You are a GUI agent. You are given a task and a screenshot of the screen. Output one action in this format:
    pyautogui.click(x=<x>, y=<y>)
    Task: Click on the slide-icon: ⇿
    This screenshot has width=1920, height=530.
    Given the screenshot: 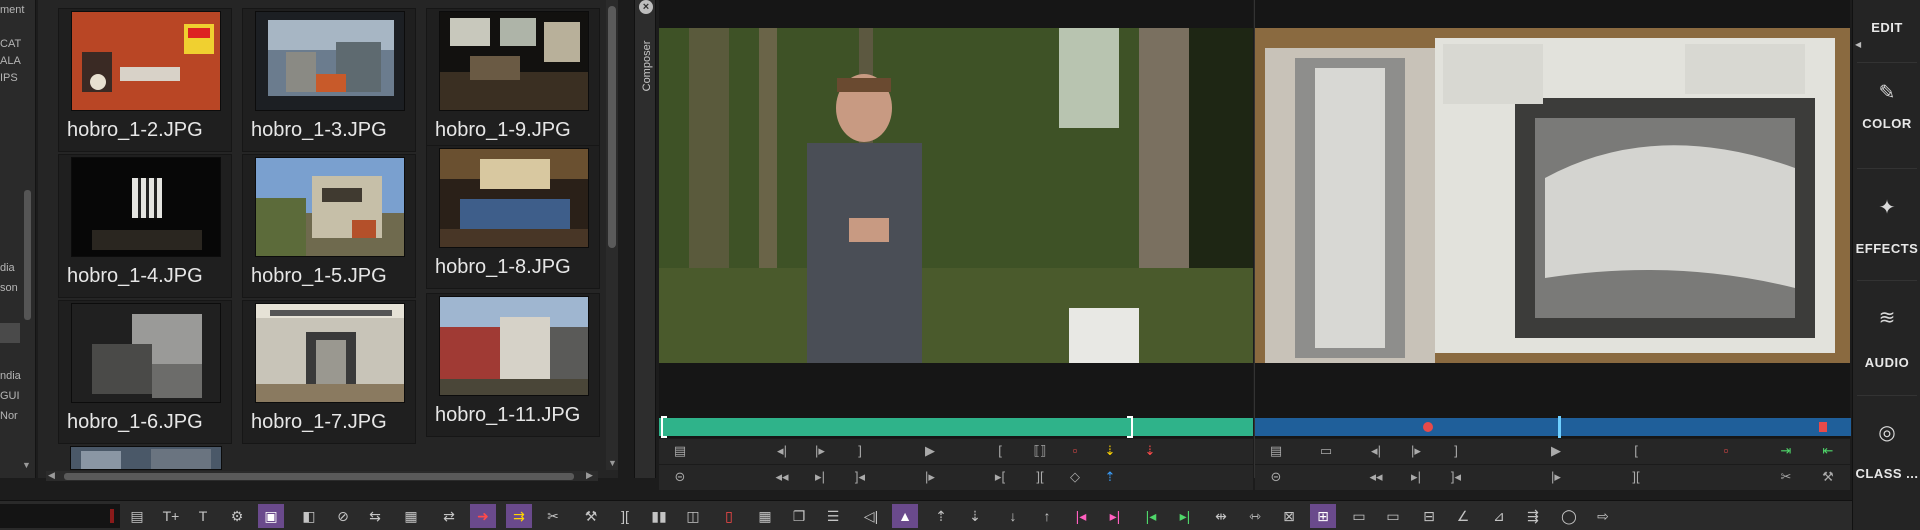 What is the action you would take?
    pyautogui.click(x=1255, y=516)
    